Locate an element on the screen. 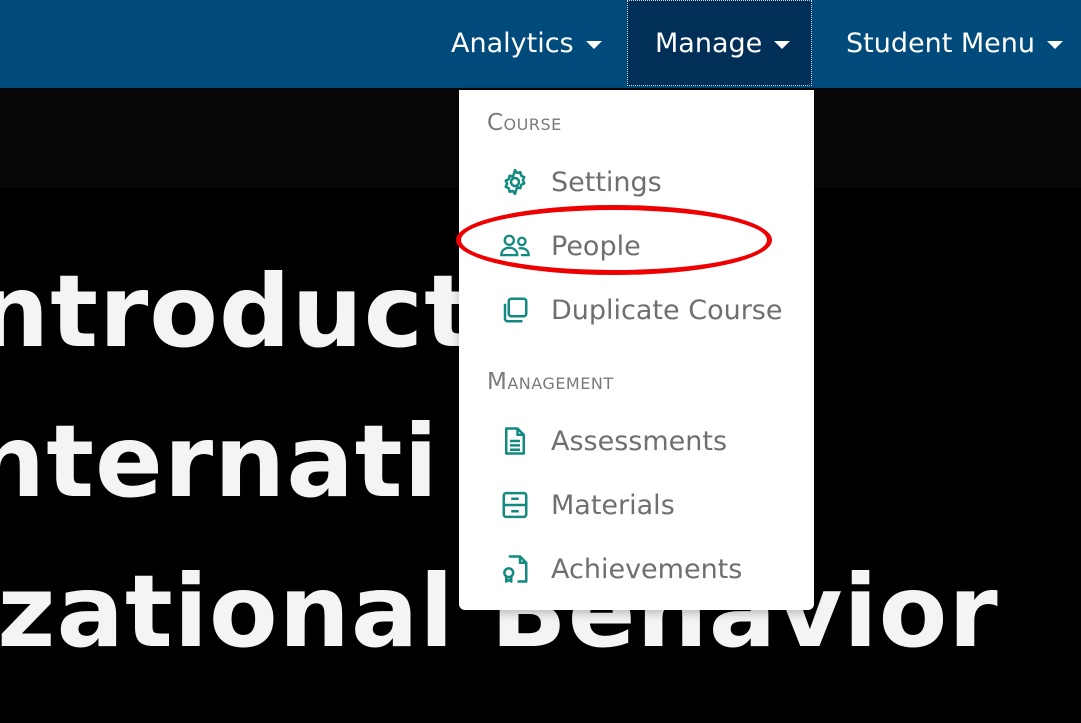  achievements-label: Achievements is located at coordinates (647, 569).